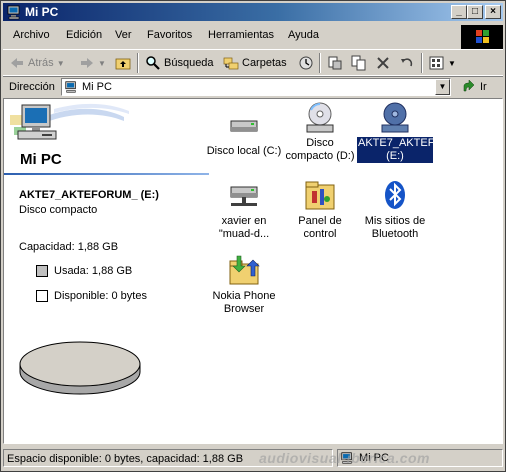 Image resolution: width=506 pixels, height=472 pixels. What do you see at coordinates (436, 63) in the screenshot?
I see `views-icon` at bounding box center [436, 63].